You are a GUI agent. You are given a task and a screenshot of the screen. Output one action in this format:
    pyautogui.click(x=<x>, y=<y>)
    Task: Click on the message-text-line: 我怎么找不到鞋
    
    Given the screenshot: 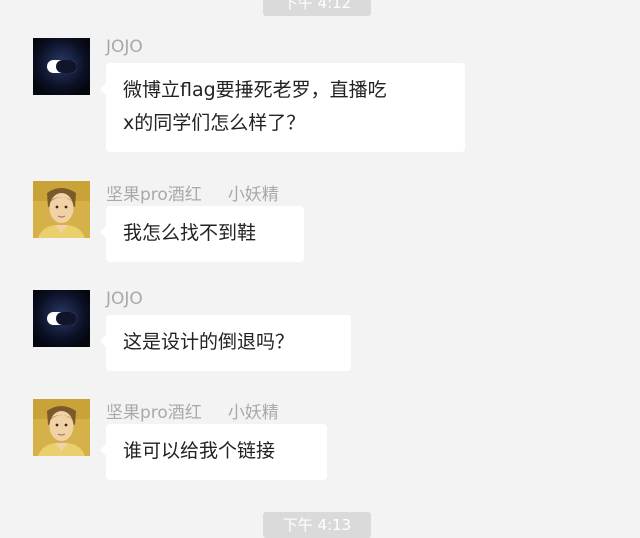 What is the action you would take?
    pyautogui.click(x=190, y=233)
    